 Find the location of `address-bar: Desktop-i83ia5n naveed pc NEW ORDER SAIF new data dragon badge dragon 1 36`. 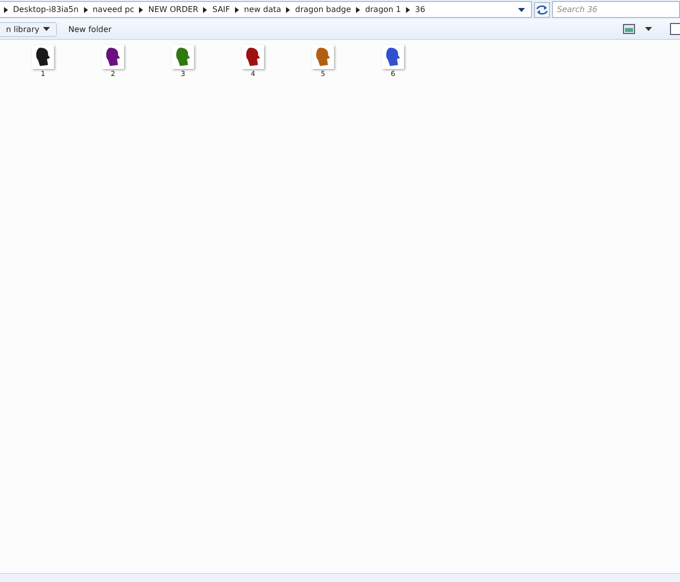

address-bar: Desktop-i83ia5n naveed pc NEW ORDER SAIF new data dragon badge dragon 1 36 is located at coordinates (266, 9).